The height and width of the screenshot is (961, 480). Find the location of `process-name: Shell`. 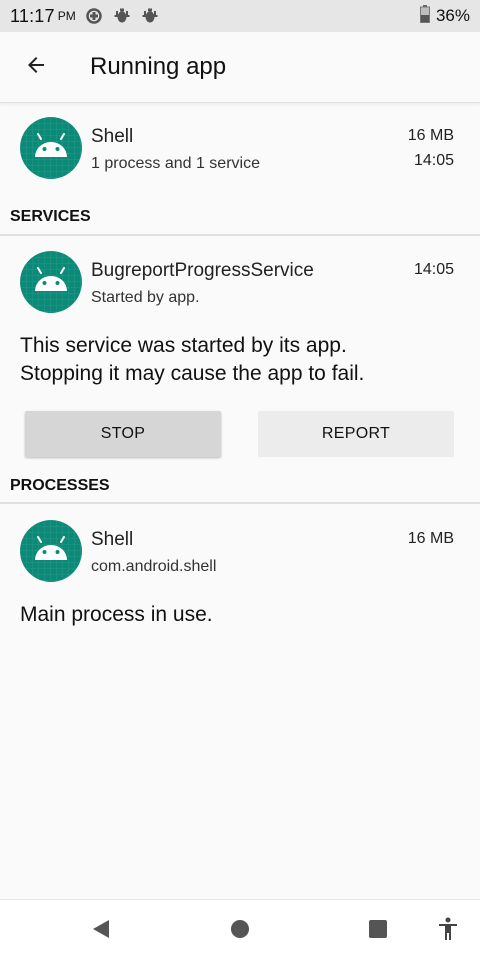

process-name: Shell is located at coordinates (112, 539).